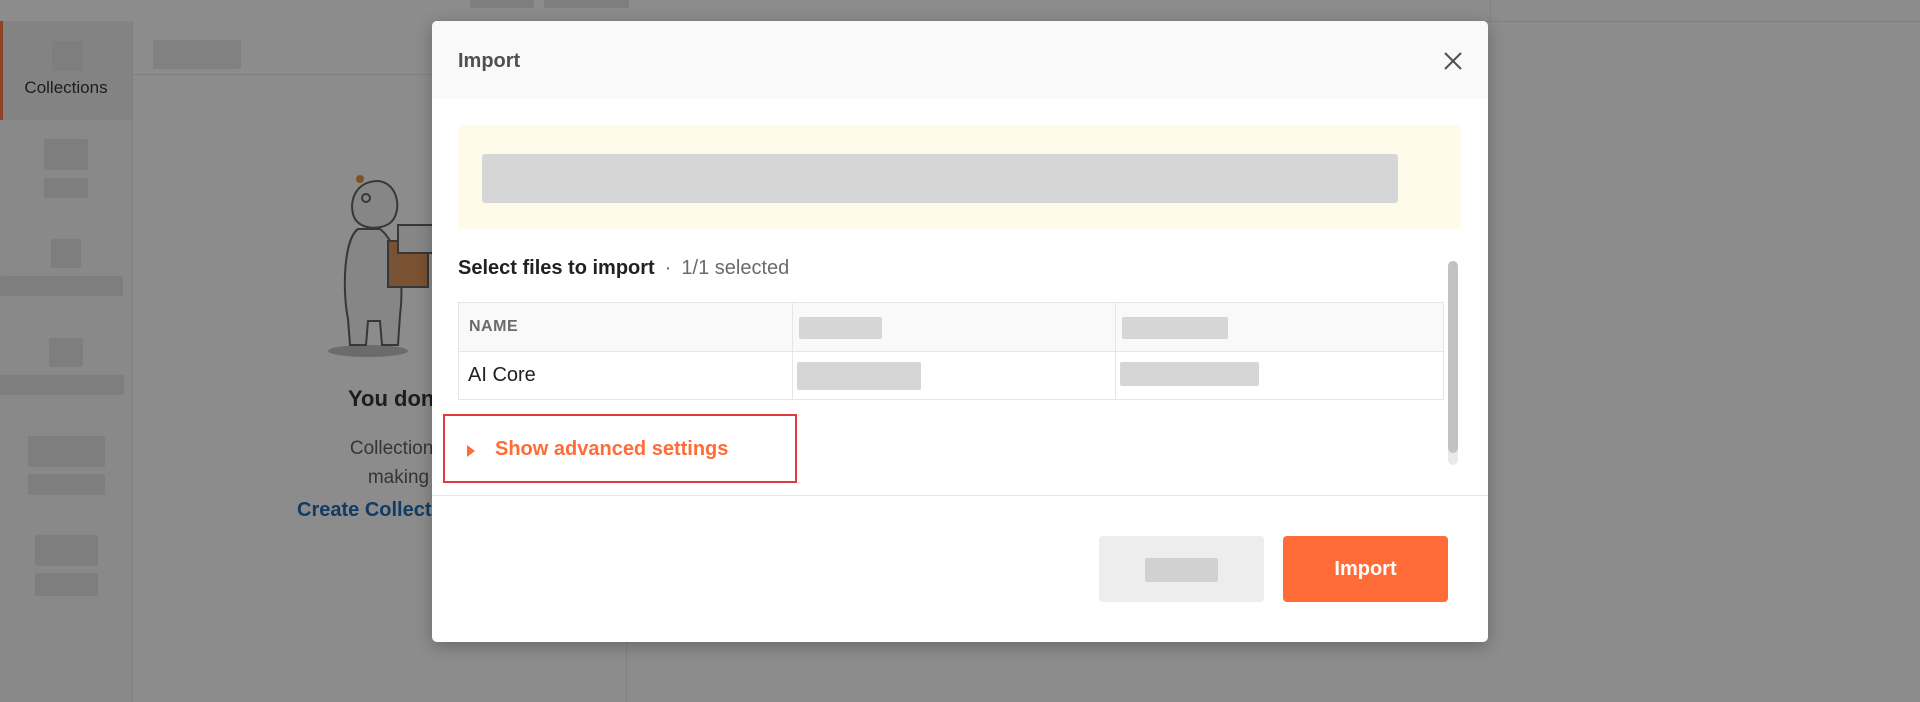 The height and width of the screenshot is (702, 1920). Describe the element at coordinates (735, 268) in the screenshot. I see `selected-count: 1/1 selected` at that location.